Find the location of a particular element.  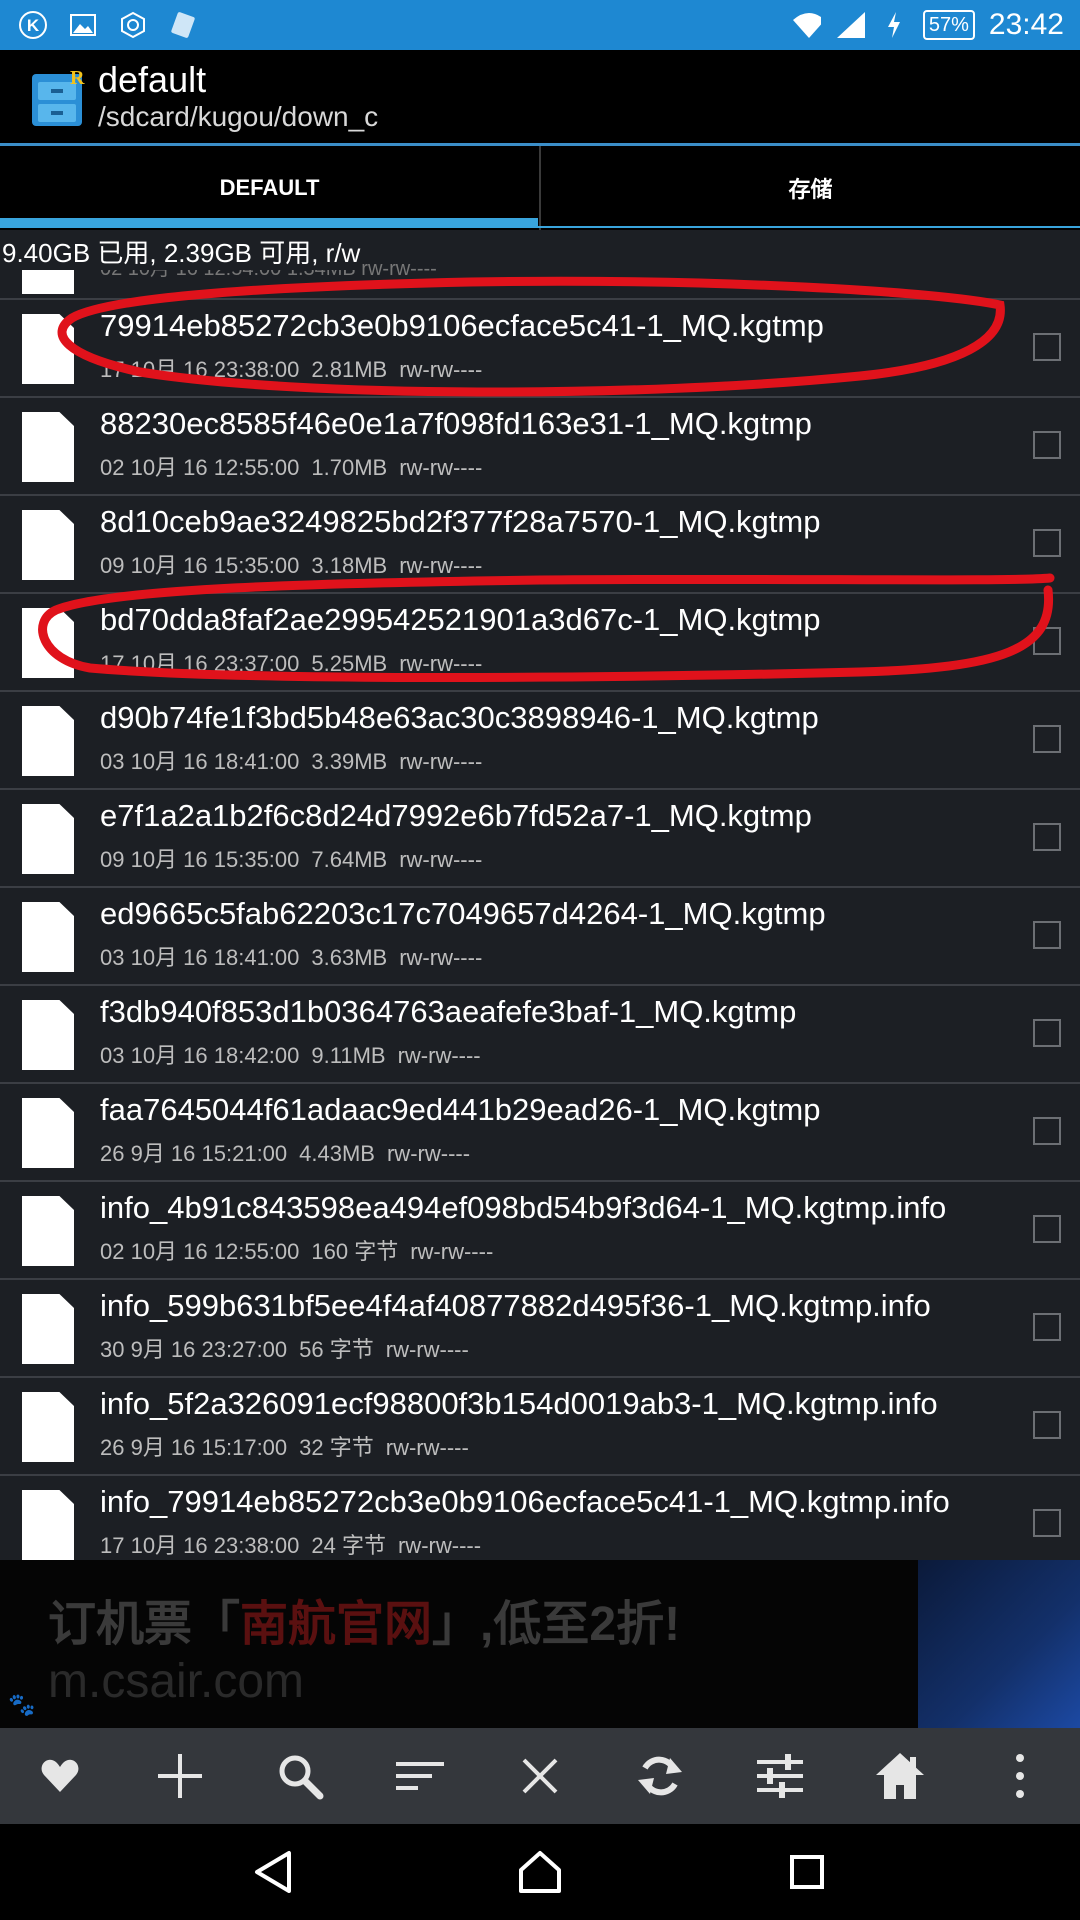

settings-hex-icon is located at coordinates (133, 25).